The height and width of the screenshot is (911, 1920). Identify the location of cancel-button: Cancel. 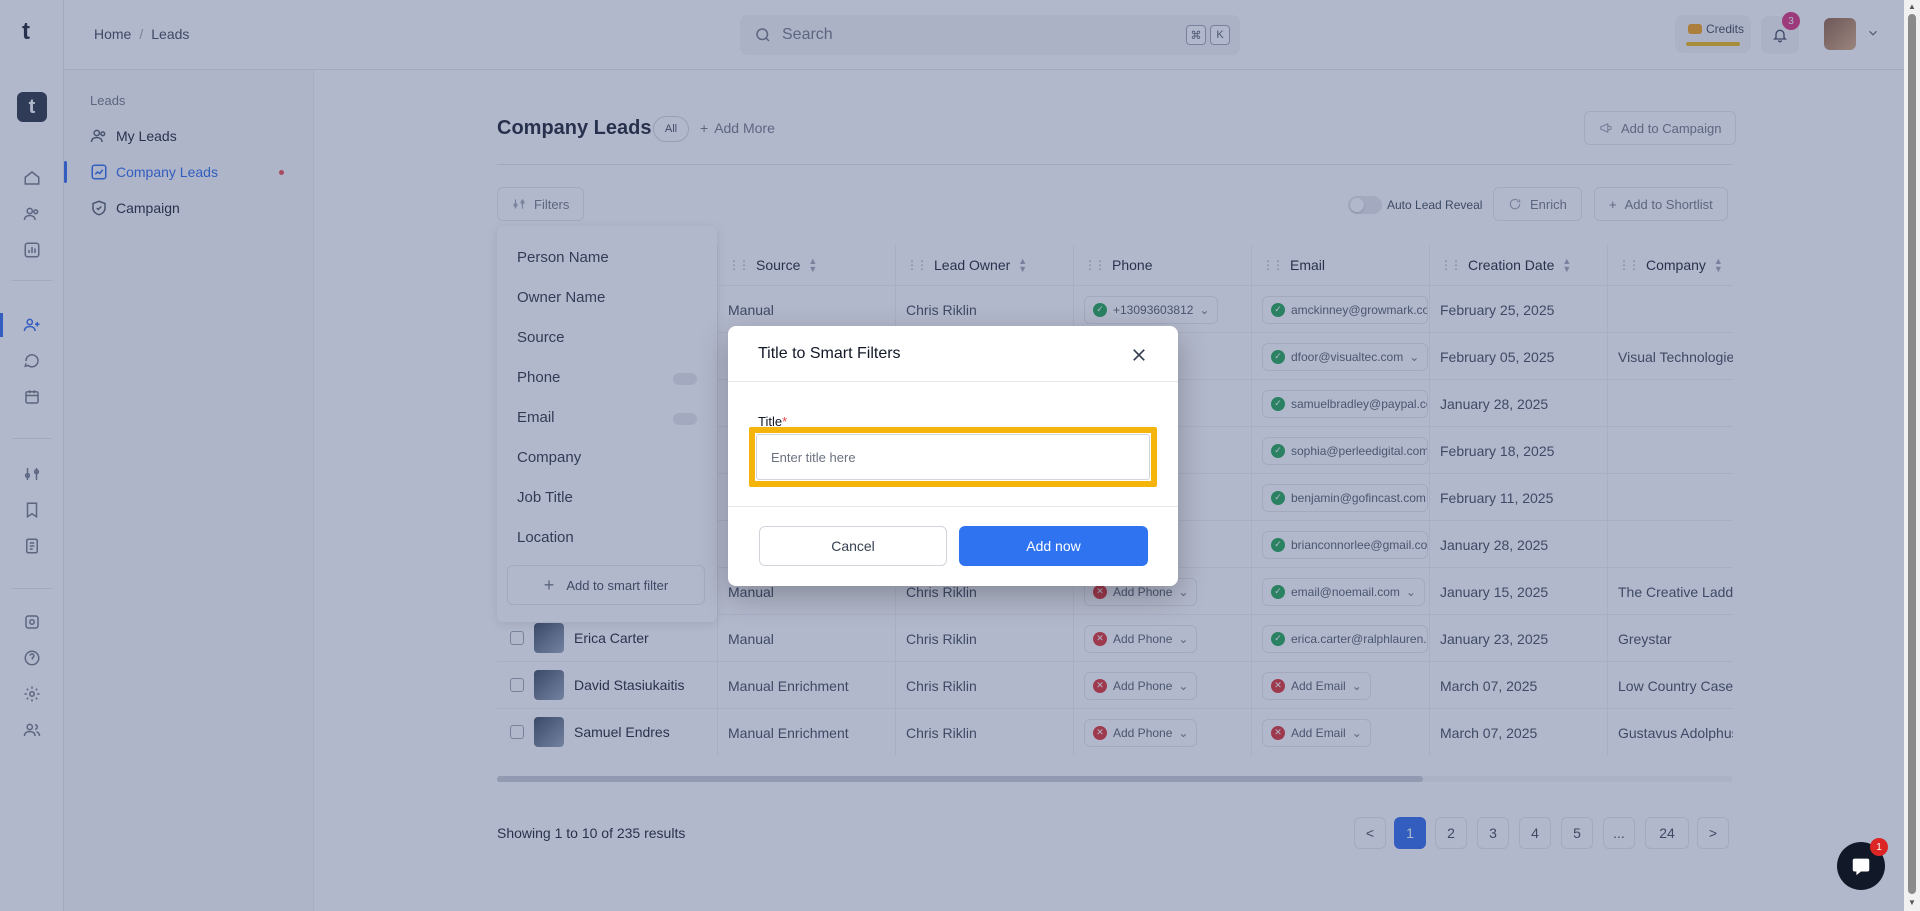
(853, 546).